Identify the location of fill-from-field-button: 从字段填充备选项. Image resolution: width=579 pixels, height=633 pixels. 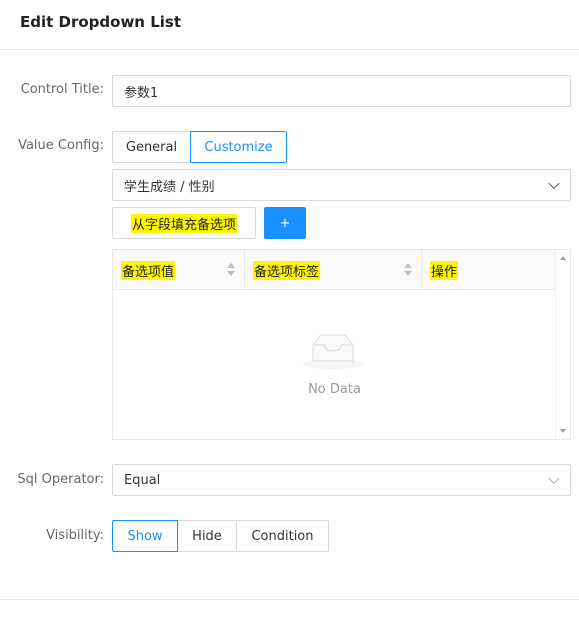
(184, 223).